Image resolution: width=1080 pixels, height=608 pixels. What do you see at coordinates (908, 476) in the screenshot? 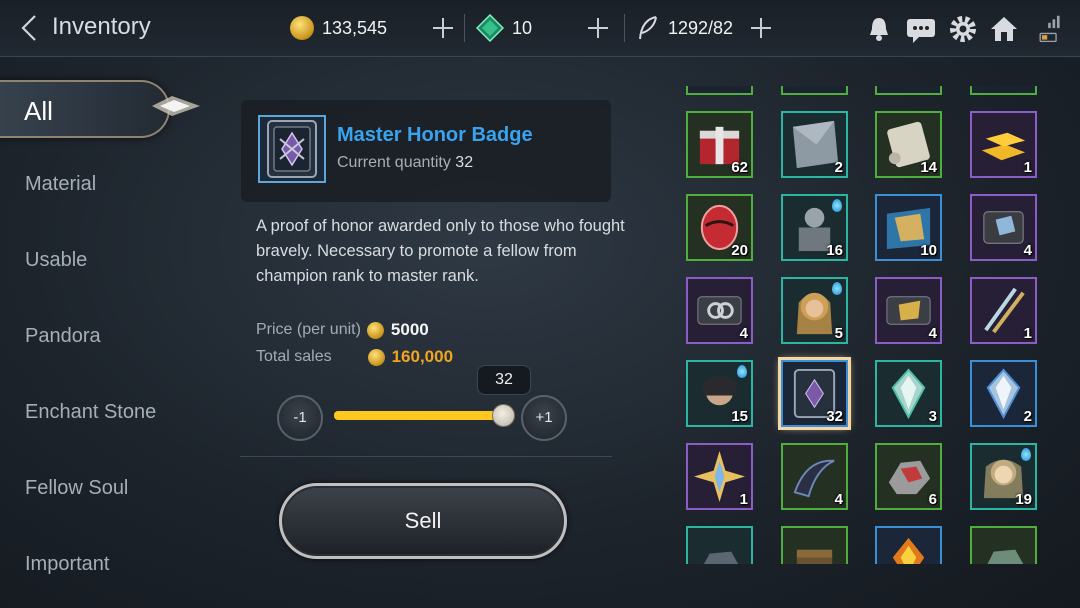
I see `inventory-slot: 6` at bounding box center [908, 476].